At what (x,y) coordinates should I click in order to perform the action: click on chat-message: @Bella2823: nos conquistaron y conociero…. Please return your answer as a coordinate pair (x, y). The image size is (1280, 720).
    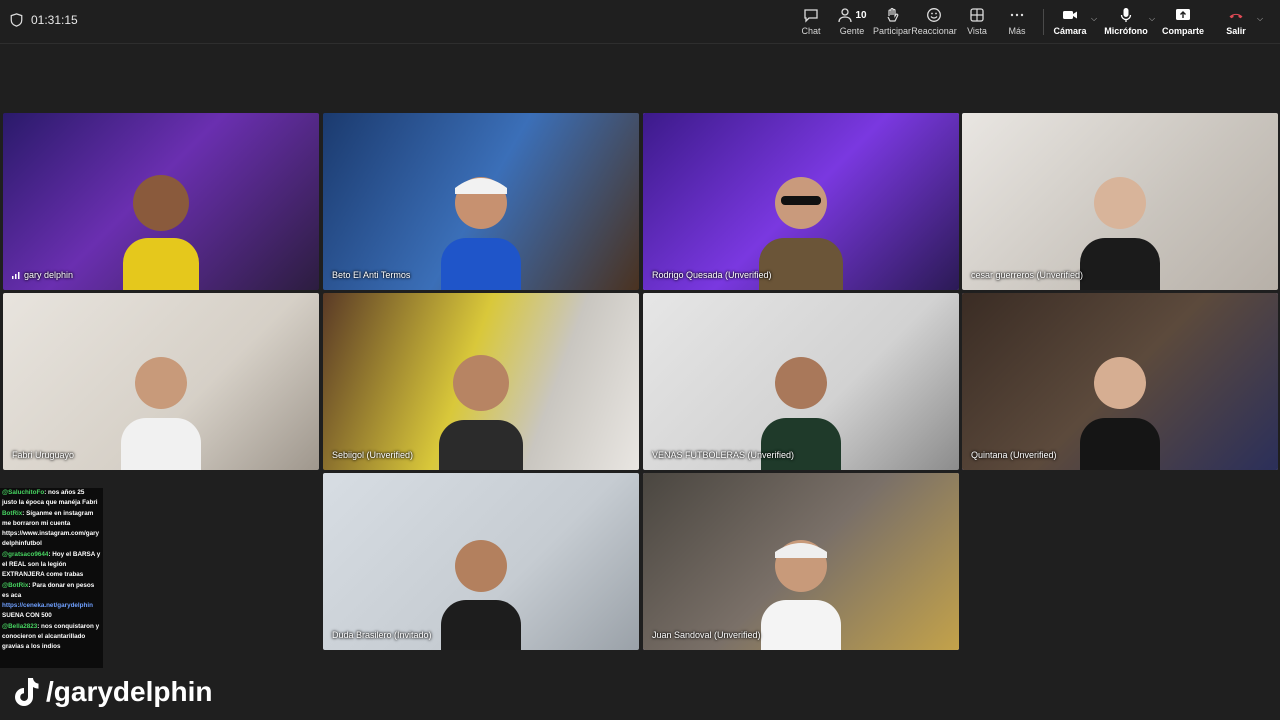
    Looking at the image, I should click on (51, 637).